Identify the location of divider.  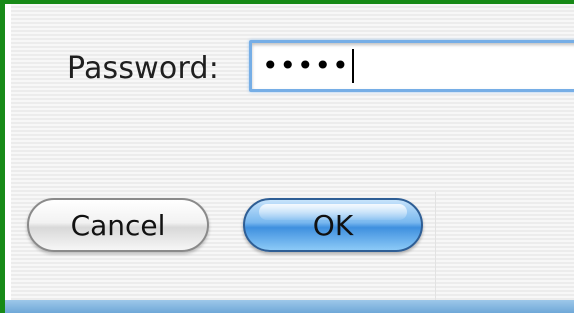
(435, 247).